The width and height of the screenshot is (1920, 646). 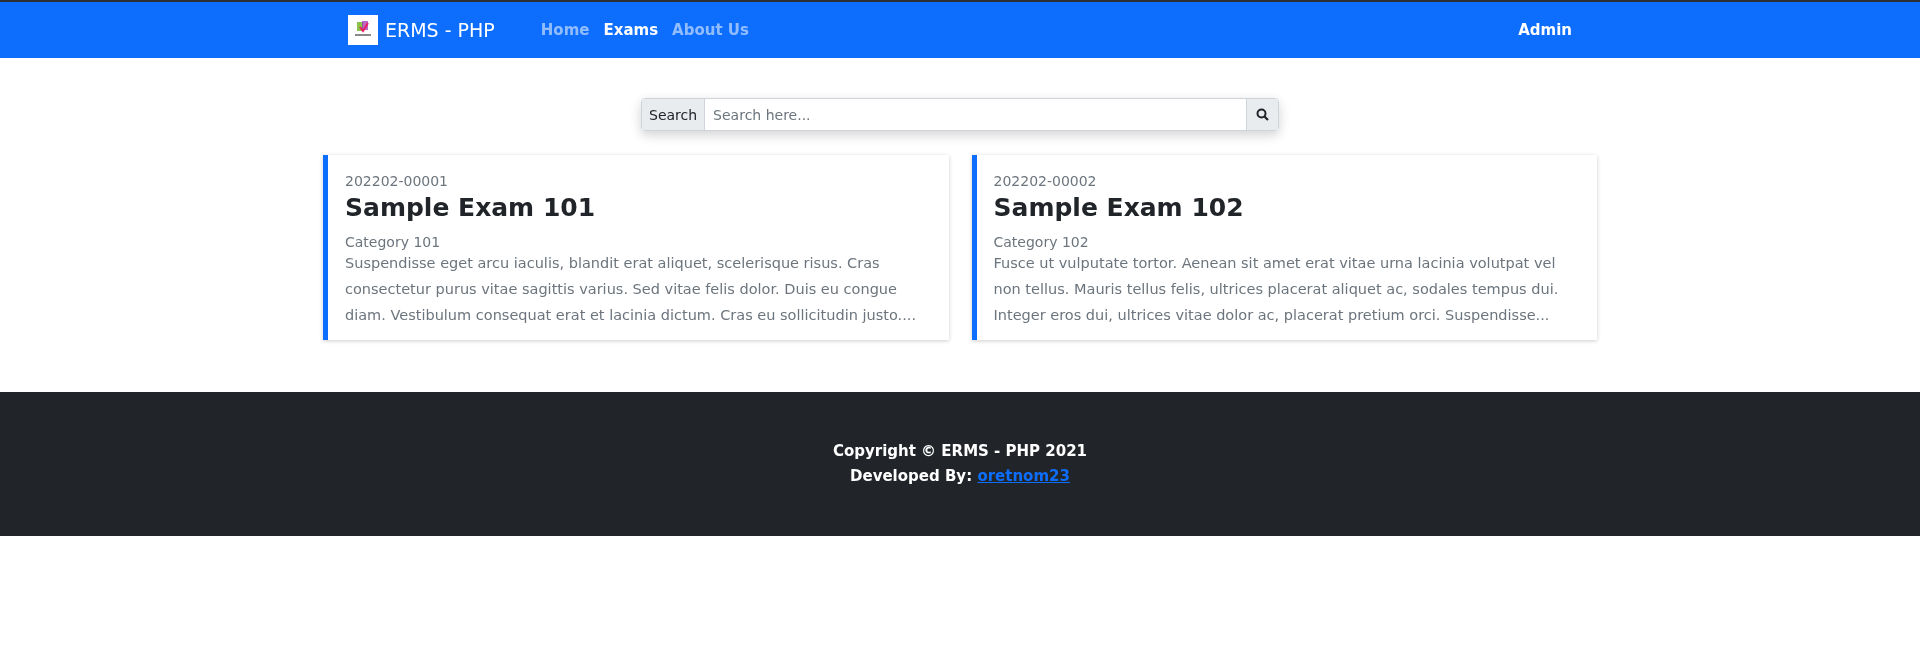 I want to click on search-label: Search, so click(x=674, y=114).